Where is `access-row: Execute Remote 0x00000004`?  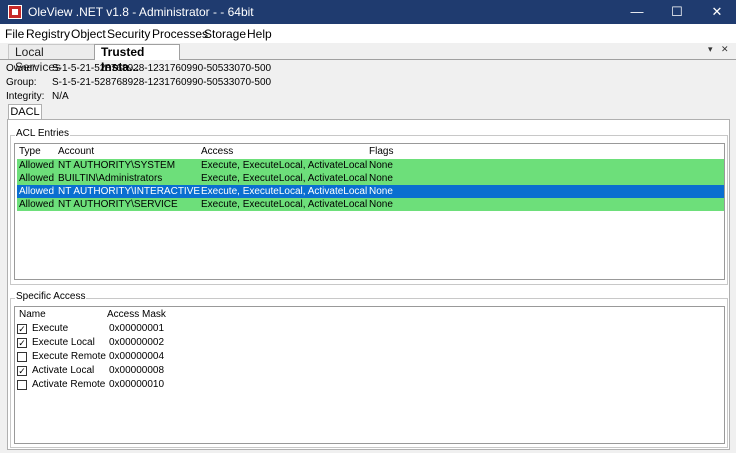
access-row: Execute Remote 0x00000004 is located at coordinates (117, 357).